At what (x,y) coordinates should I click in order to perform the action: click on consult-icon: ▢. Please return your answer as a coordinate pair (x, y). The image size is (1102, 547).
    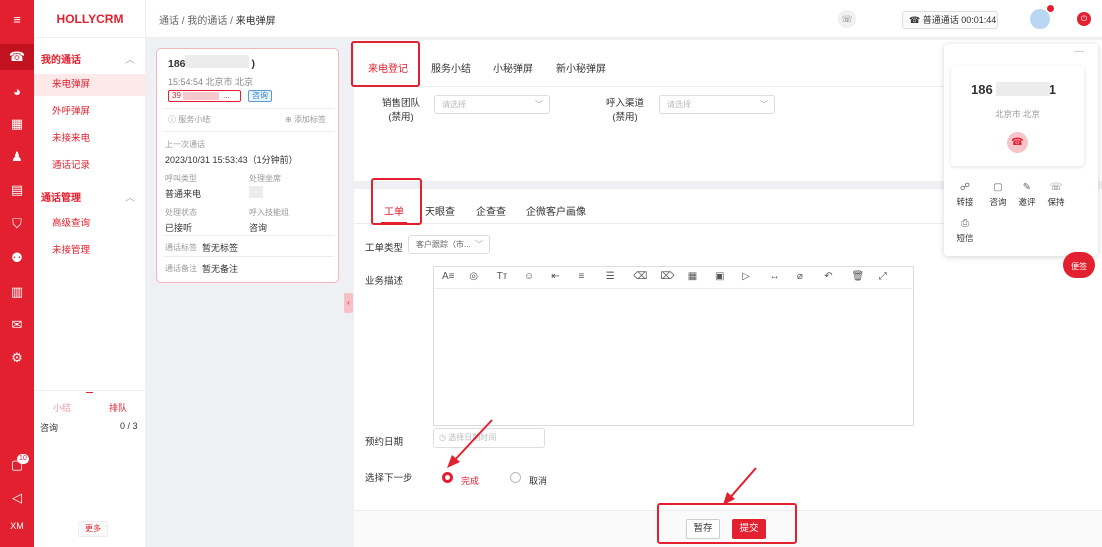
    Looking at the image, I should click on (998, 187).